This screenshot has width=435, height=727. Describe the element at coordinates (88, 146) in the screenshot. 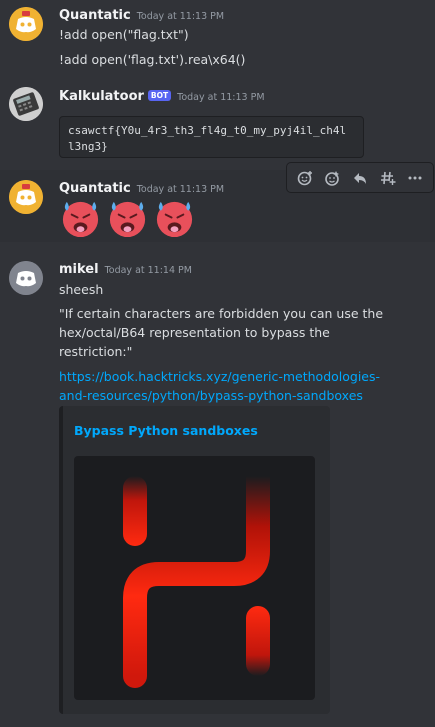

I see `code-line: l3ng3}` at that location.